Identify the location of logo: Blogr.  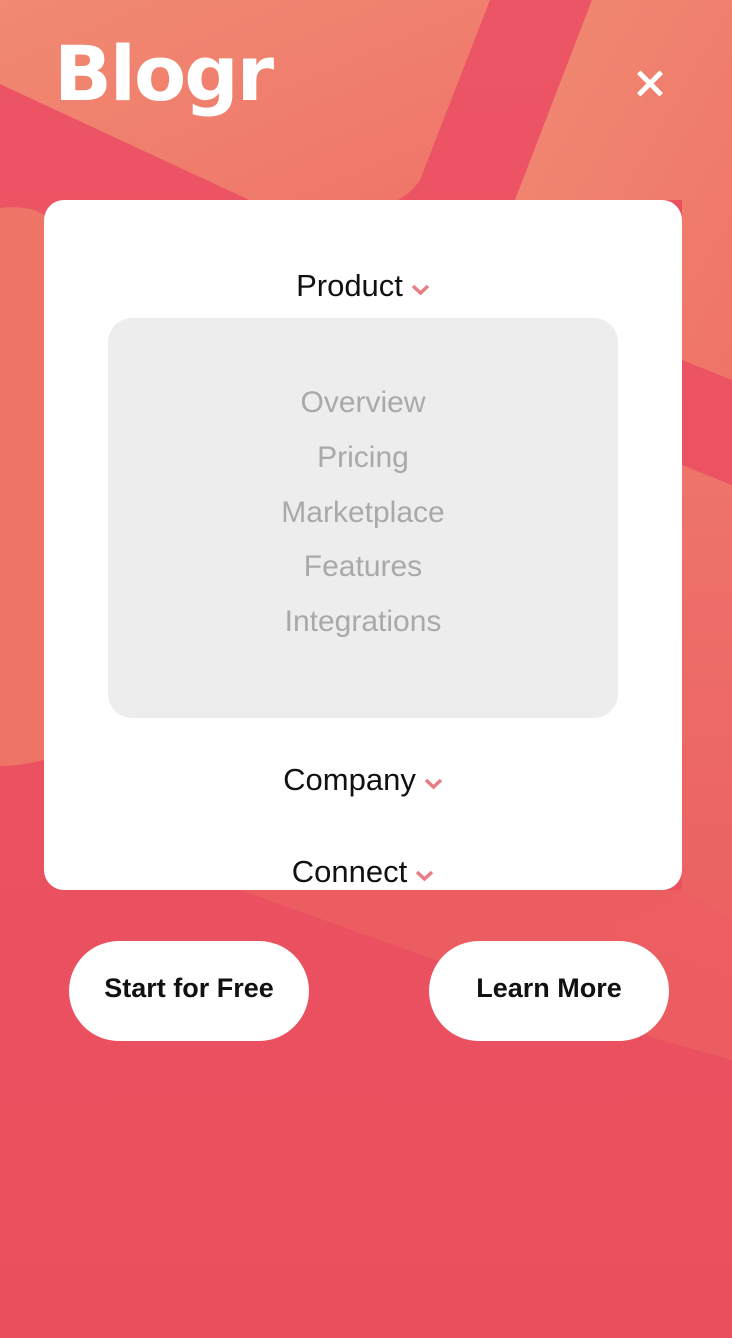
(164, 73).